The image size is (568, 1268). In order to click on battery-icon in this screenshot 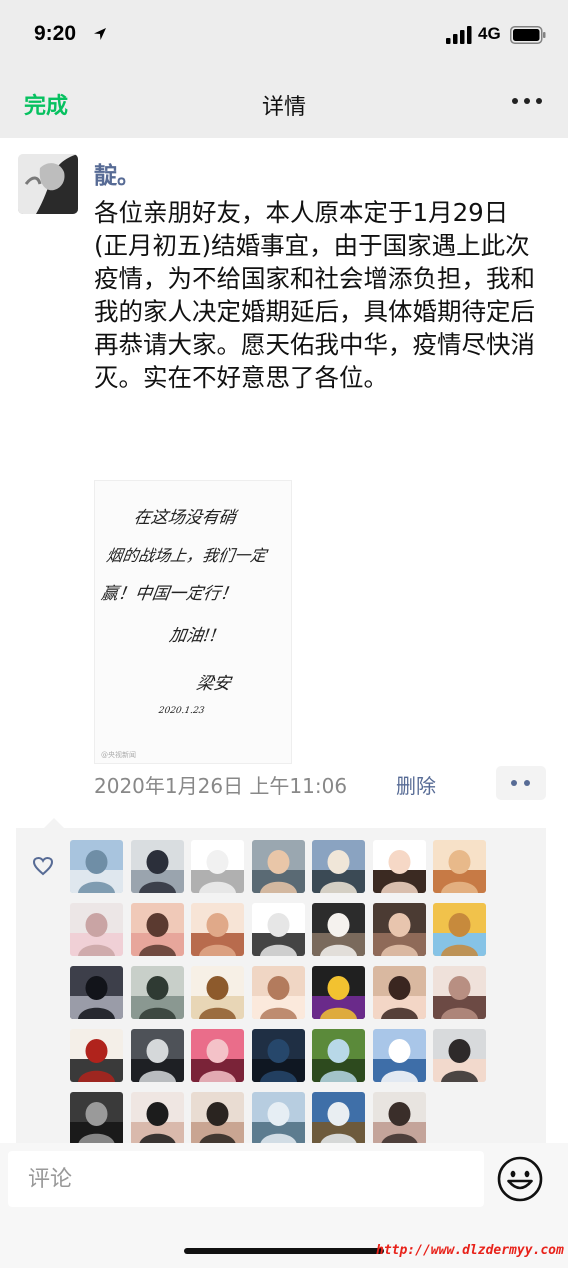, I will do `click(528, 35)`.